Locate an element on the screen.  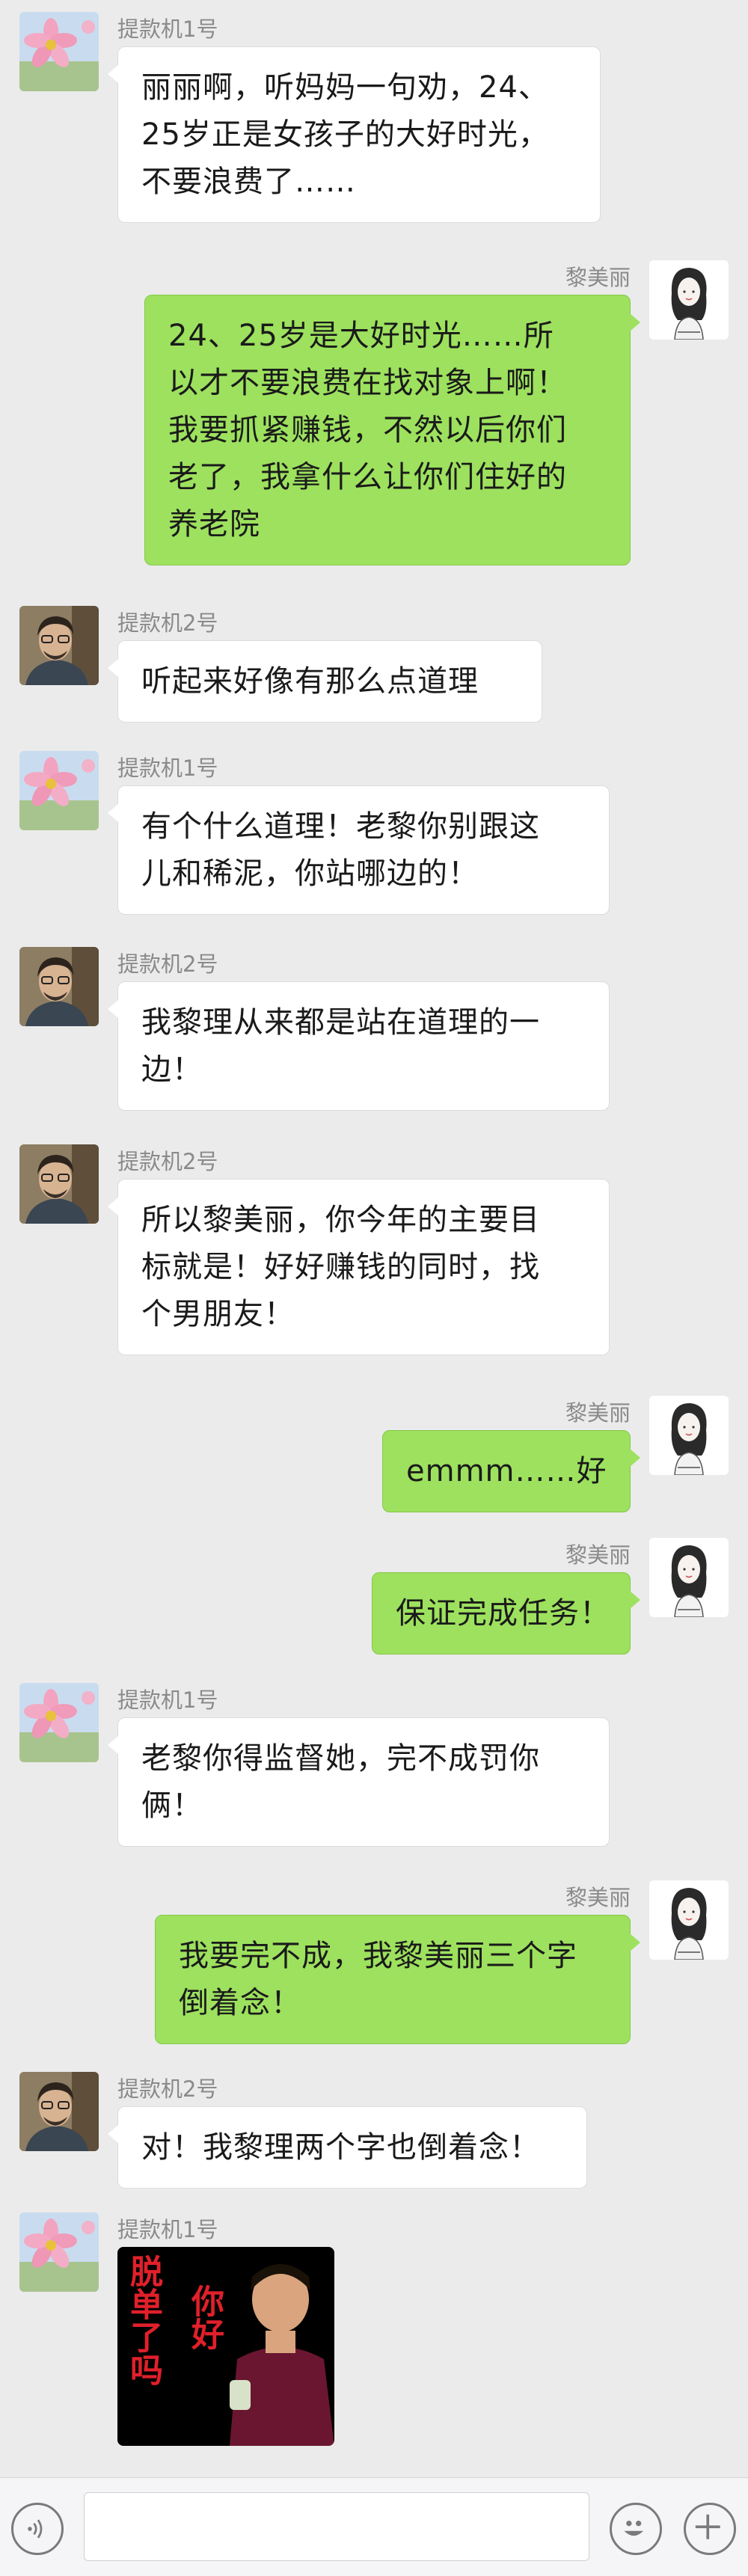
message-bubble: emmm……好 is located at coordinates (511, 1471).